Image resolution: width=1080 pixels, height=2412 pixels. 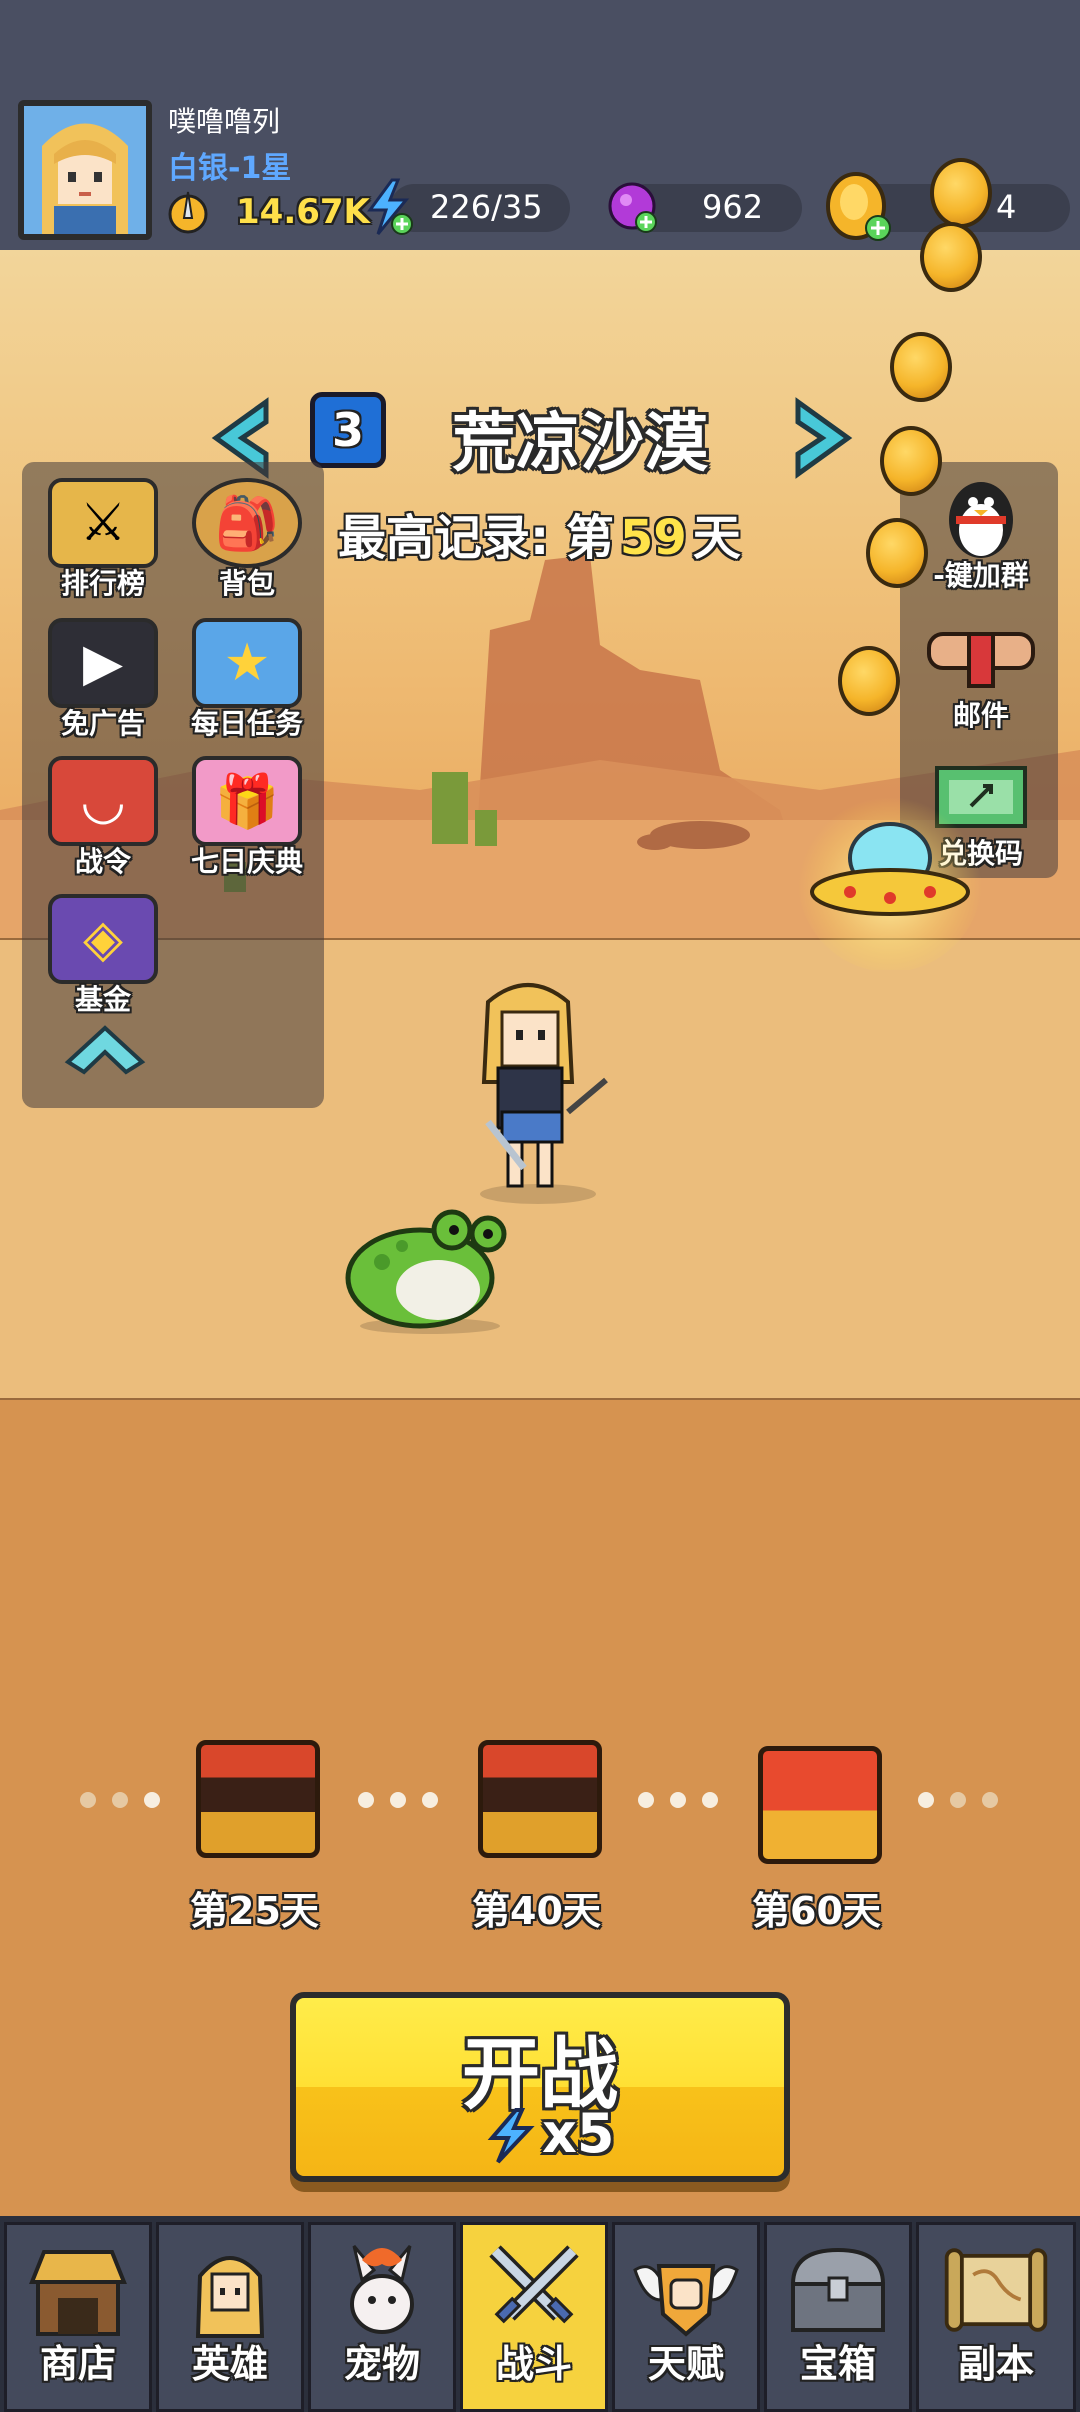 I want to click on next-stage-arrow, so click(x=825, y=438).